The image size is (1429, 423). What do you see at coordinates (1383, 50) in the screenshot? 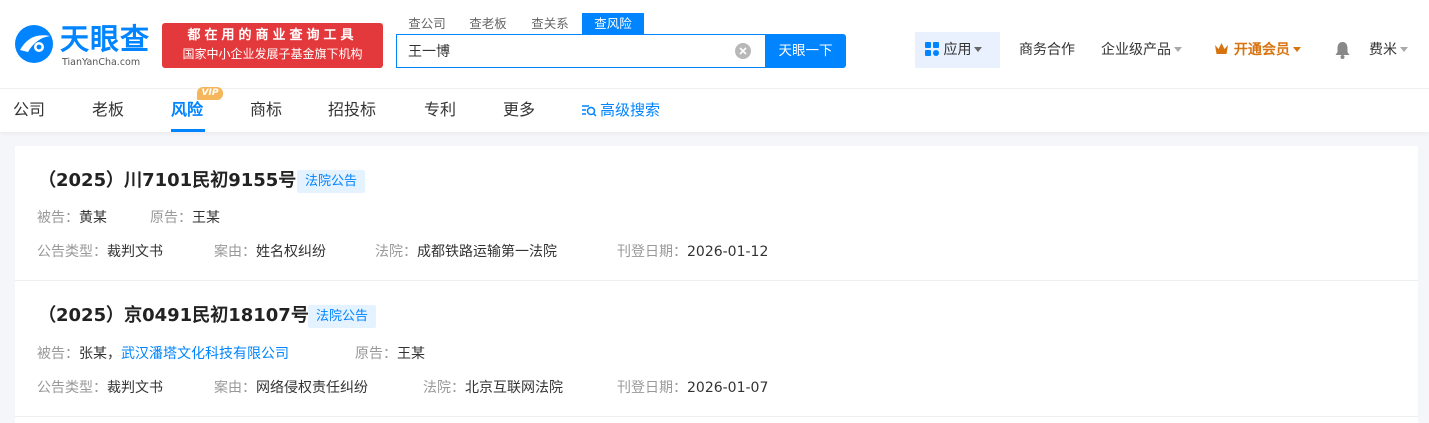
I see `user-name: 费米` at bounding box center [1383, 50].